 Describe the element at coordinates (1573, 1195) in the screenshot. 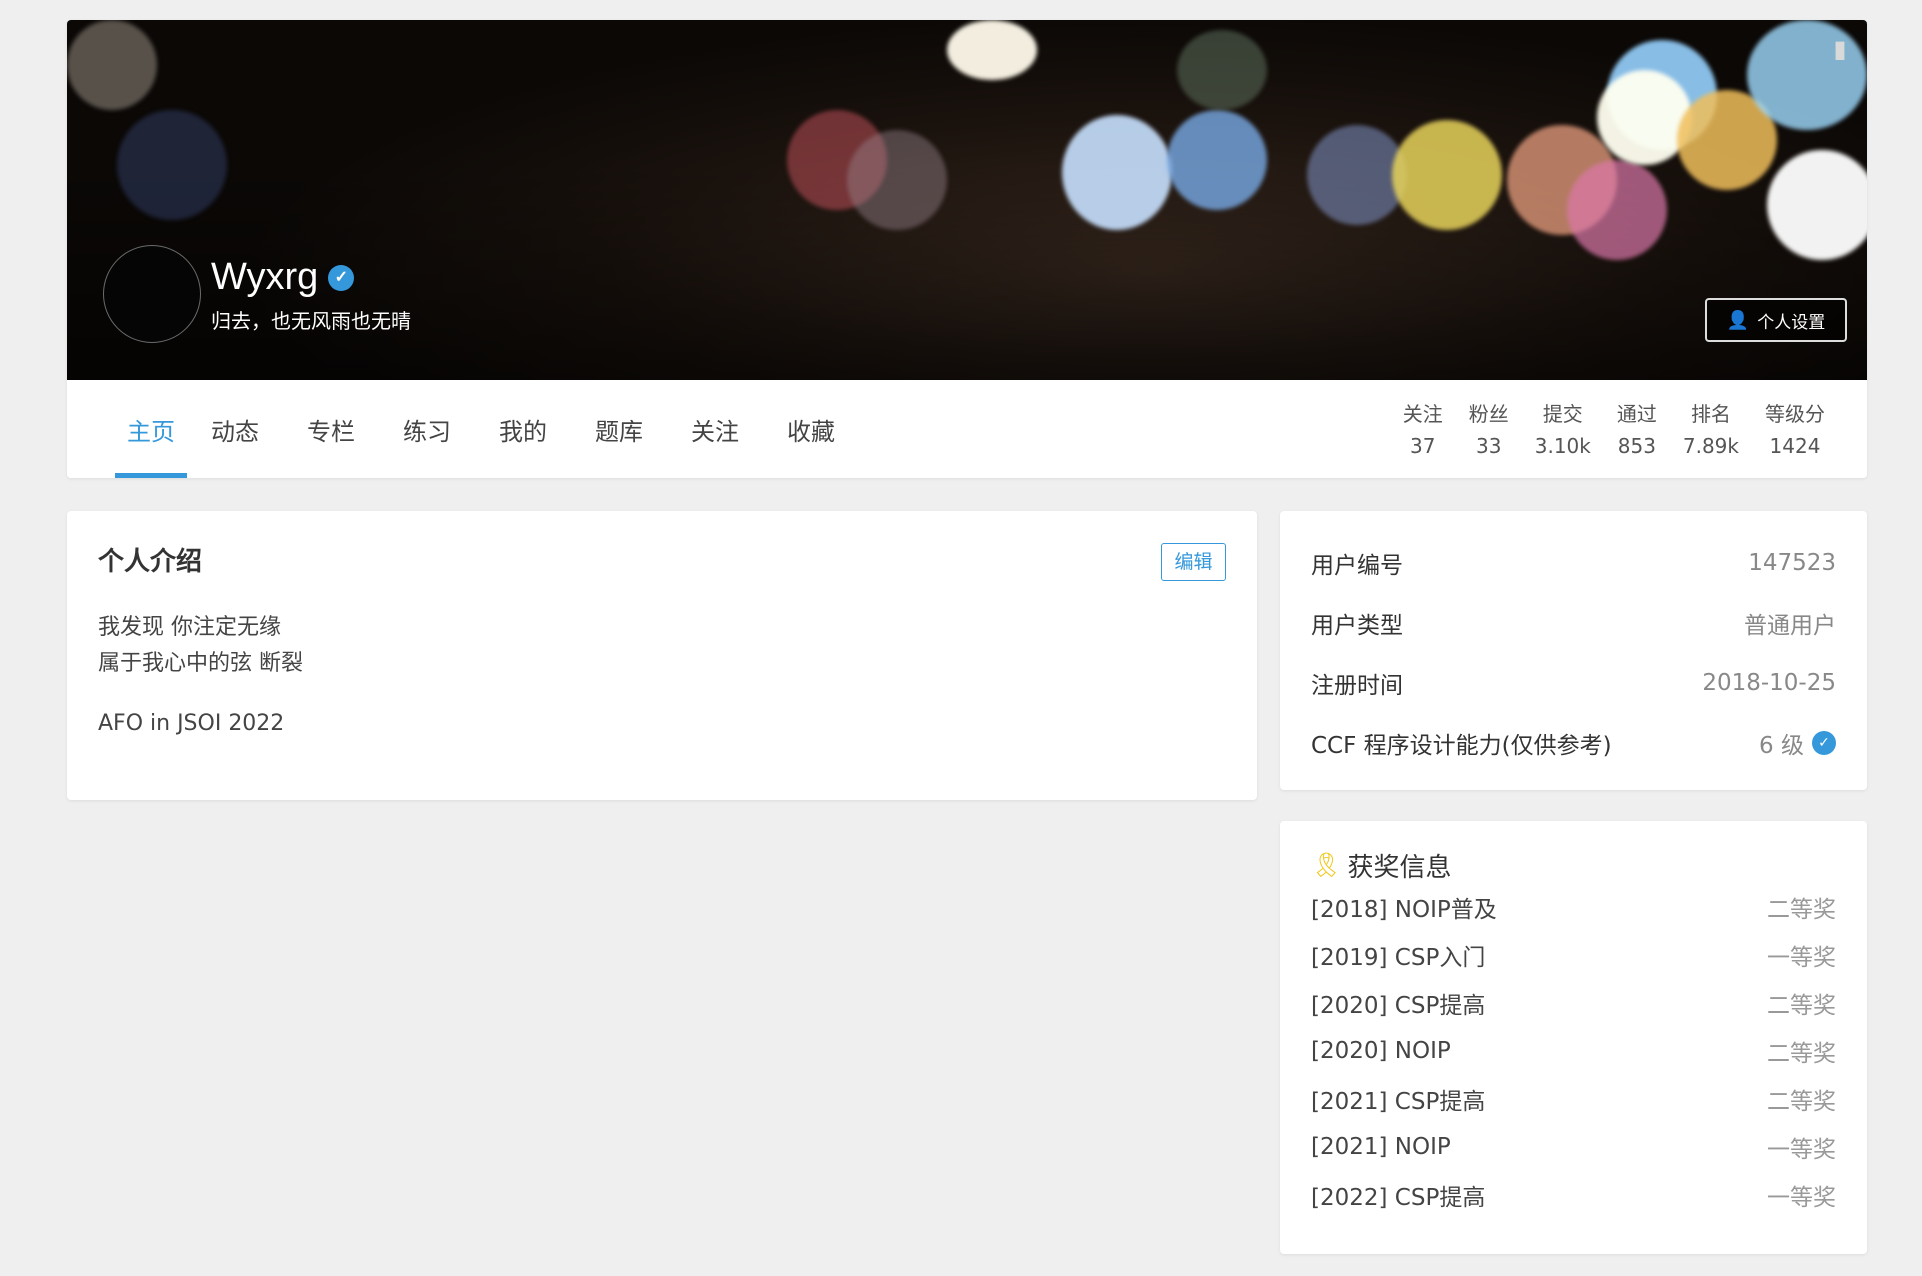

I see `award-row: [2022] CSP提高 一等奖` at that location.